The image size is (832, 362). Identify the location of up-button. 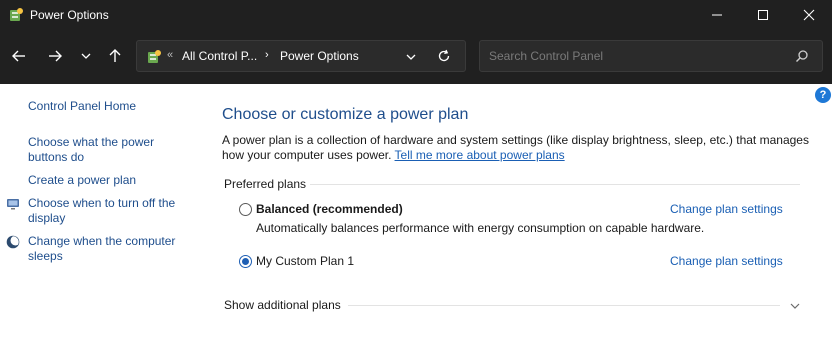
(115, 56).